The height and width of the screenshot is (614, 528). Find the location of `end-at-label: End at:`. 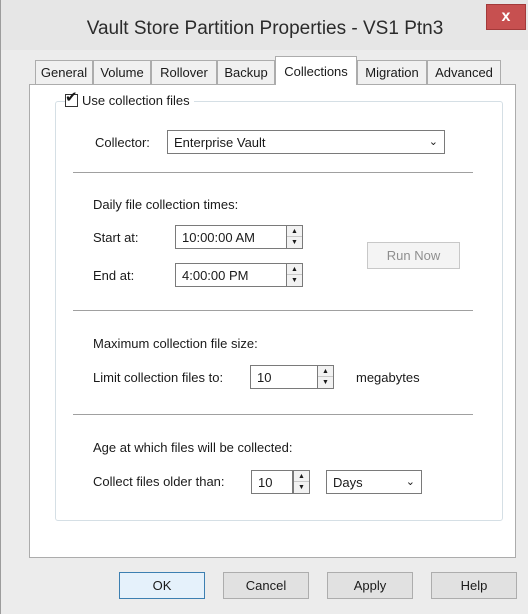

end-at-label: End at: is located at coordinates (114, 275).